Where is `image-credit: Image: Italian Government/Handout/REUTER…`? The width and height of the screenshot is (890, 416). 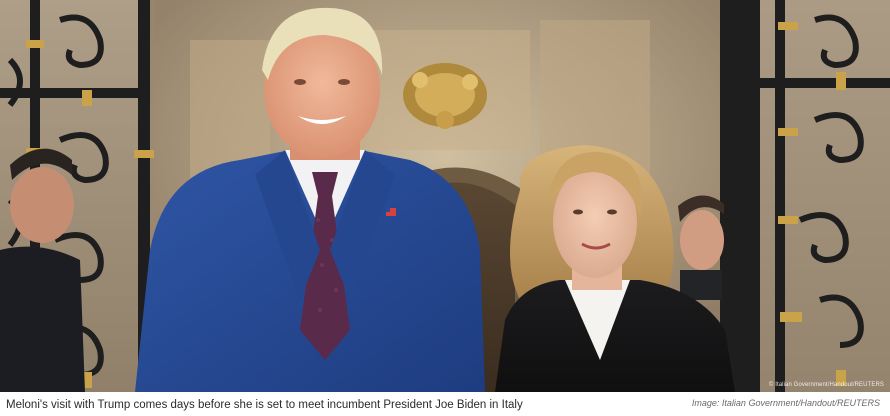 image-credit: Image: Italian Government/Handout/REUTER… is located at coordinates (785, 403).